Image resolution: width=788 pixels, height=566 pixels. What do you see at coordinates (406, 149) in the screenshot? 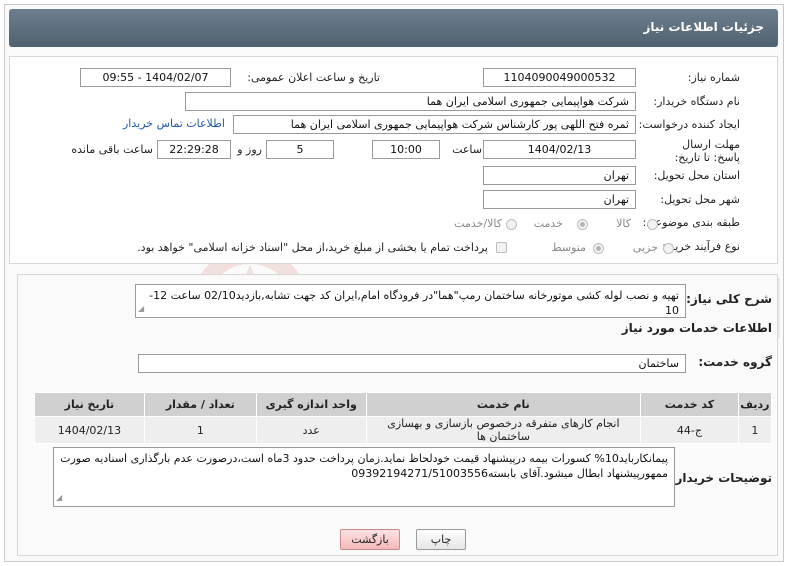
I see `deadline-time-field: 10:00` at bounding box center [406, 149].